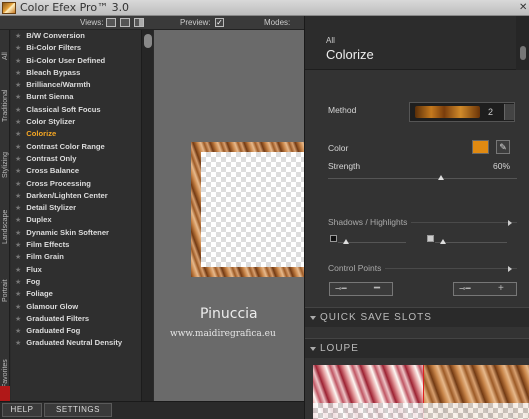 The height and width of the screenshot is (419, 529). Describe the element at coordinates (58, 85) in the screenshot. I see `filter-name: Brilliance/Warmth` at that location.